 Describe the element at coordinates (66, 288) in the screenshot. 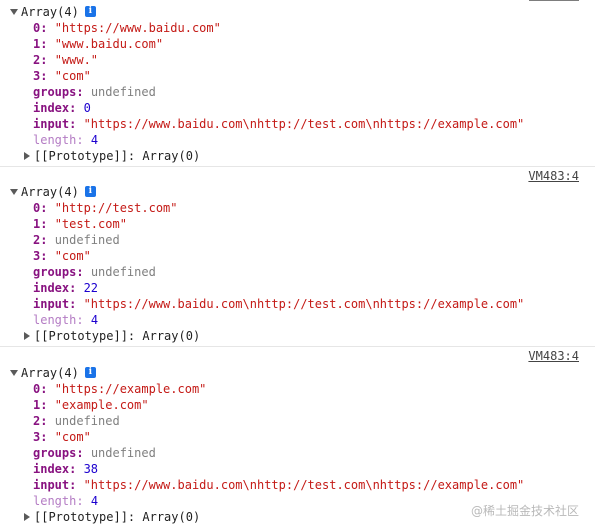

I see `index-prop: index: 22` at that location.